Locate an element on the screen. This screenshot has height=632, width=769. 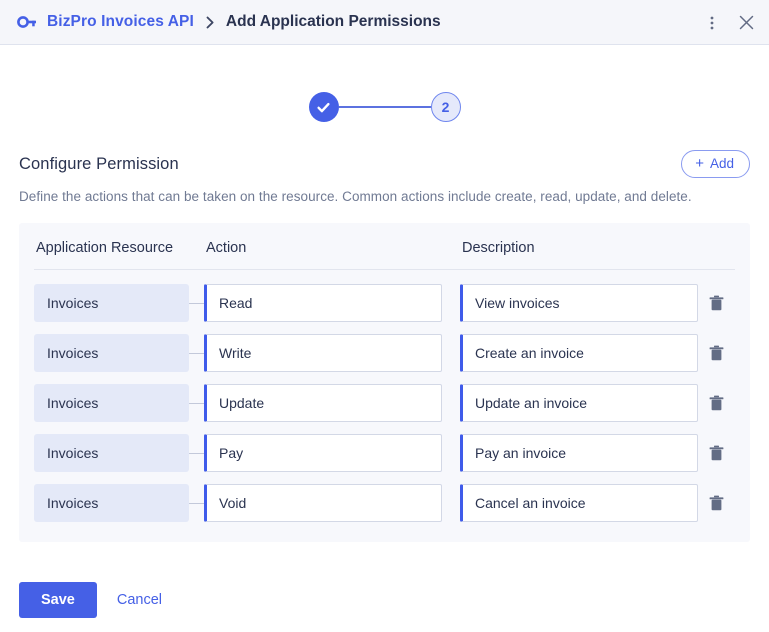
action-input: Pay is located at coordinates (323, 453).